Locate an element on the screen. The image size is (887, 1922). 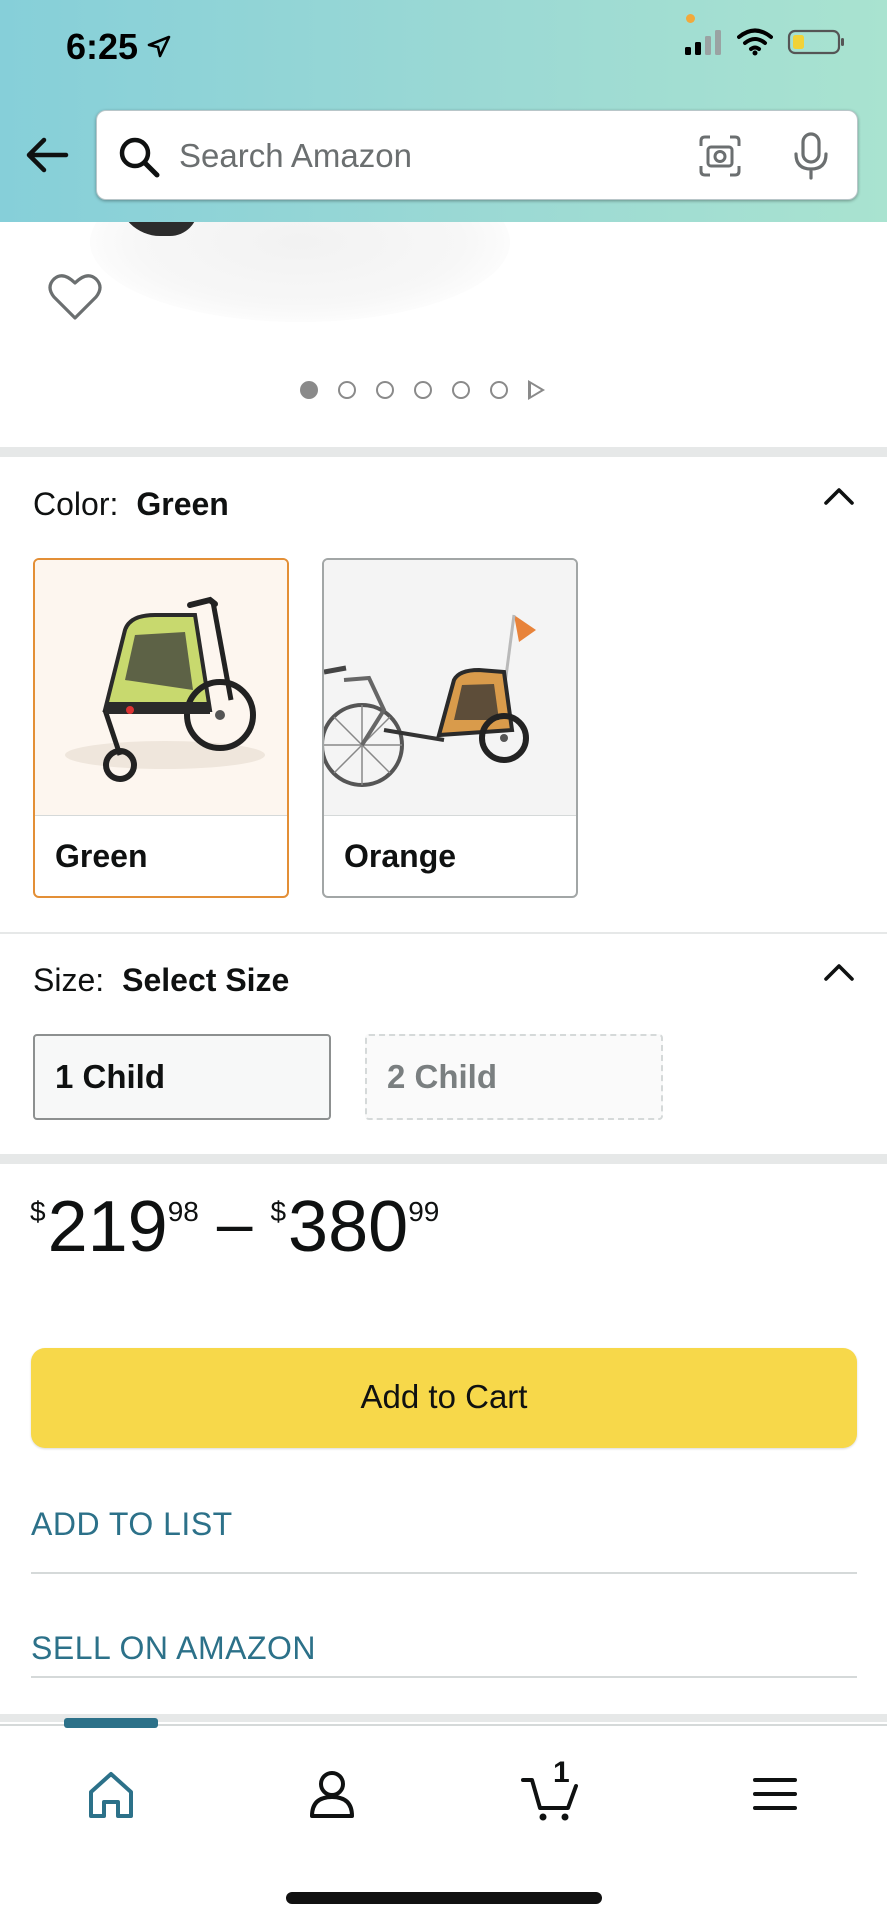
heart-icon is located at coordinates (75, 297).